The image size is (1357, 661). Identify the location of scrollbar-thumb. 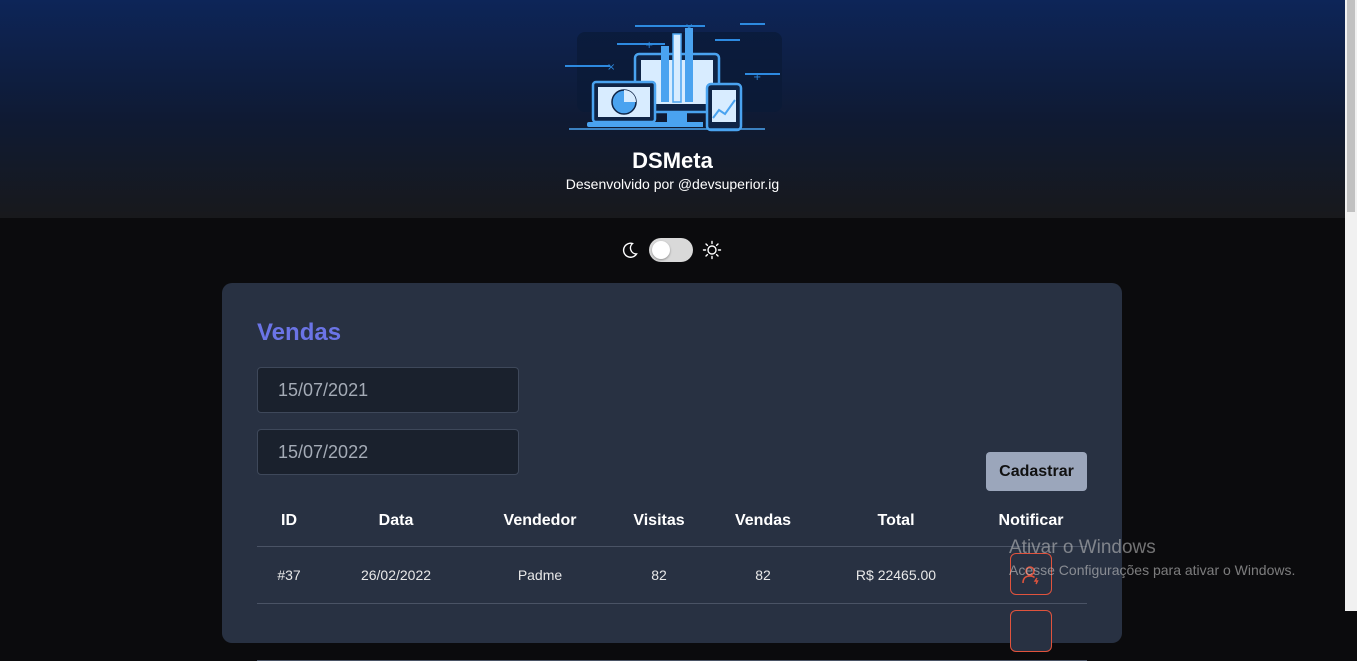
(1351, 106).